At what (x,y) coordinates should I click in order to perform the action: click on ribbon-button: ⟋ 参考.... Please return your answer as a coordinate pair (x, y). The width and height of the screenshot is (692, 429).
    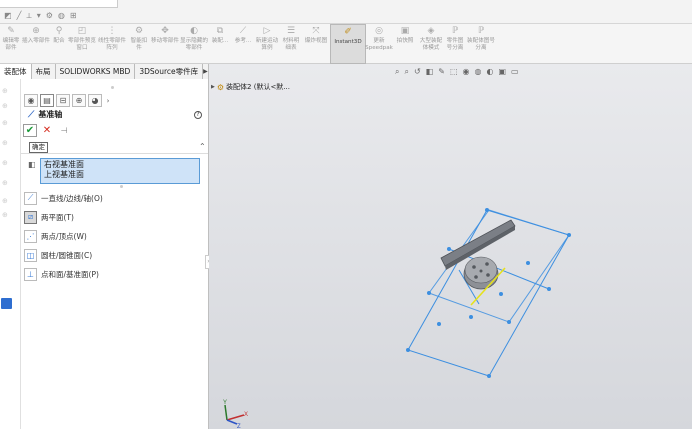
    Looking at the image, I should click on (243, 44).